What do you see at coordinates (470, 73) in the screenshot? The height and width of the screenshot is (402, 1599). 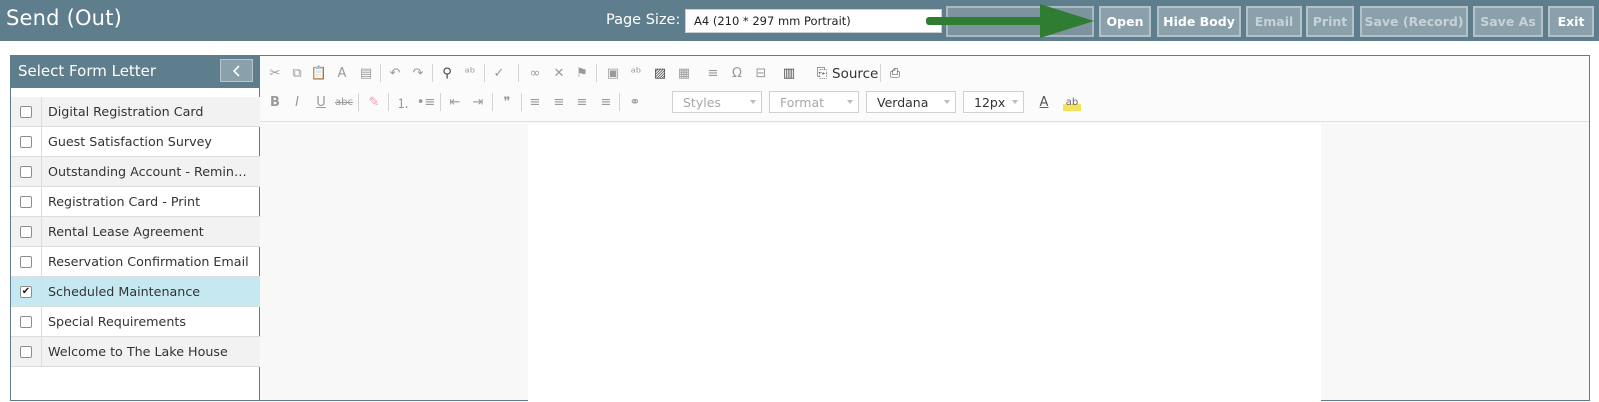 I see `replace-icon: ᵃᵇ` at bounding box center [470, 73].